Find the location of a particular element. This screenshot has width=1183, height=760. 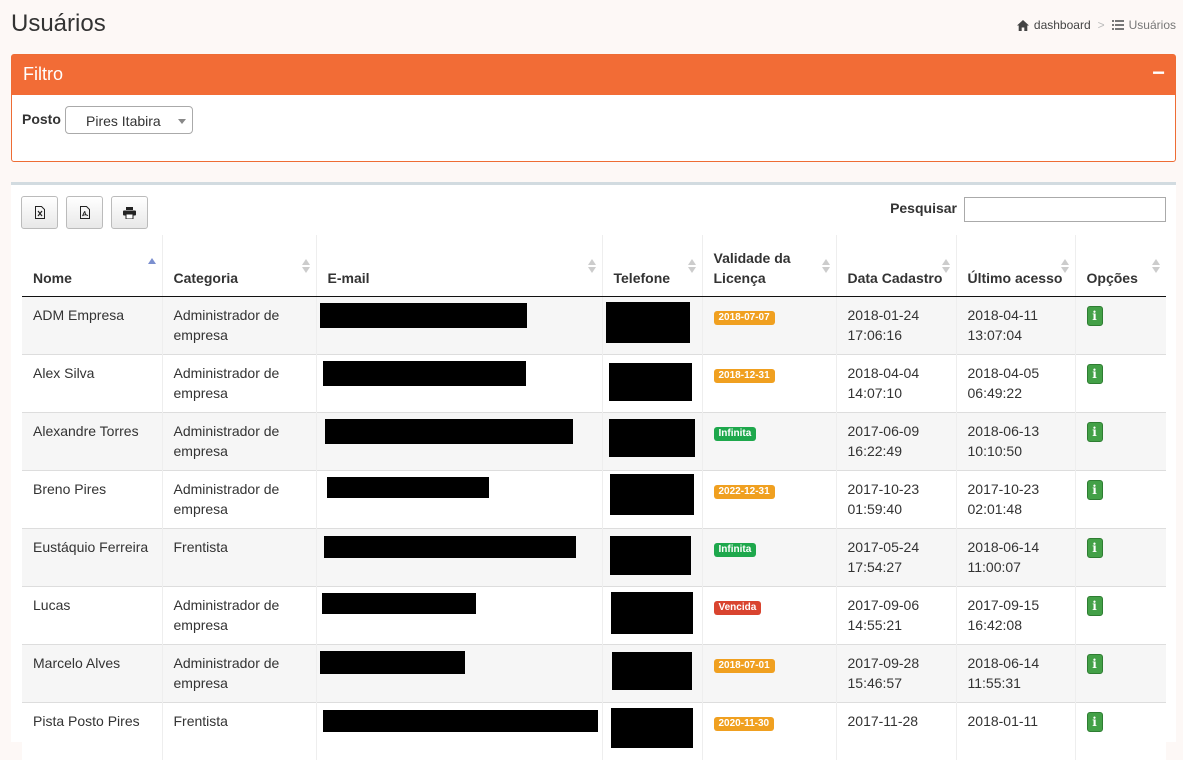

license-badge: Vencida is located at coordinates (737, 607).